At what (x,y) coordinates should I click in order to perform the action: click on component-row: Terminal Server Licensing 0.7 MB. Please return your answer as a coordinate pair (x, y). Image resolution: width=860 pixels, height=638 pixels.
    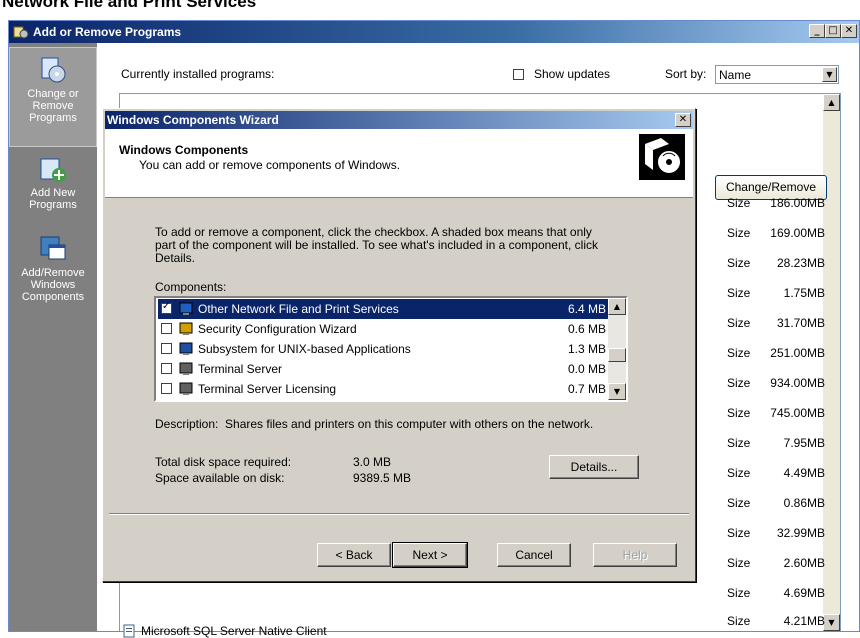
    Looking at the image, I should click on (384, 389).